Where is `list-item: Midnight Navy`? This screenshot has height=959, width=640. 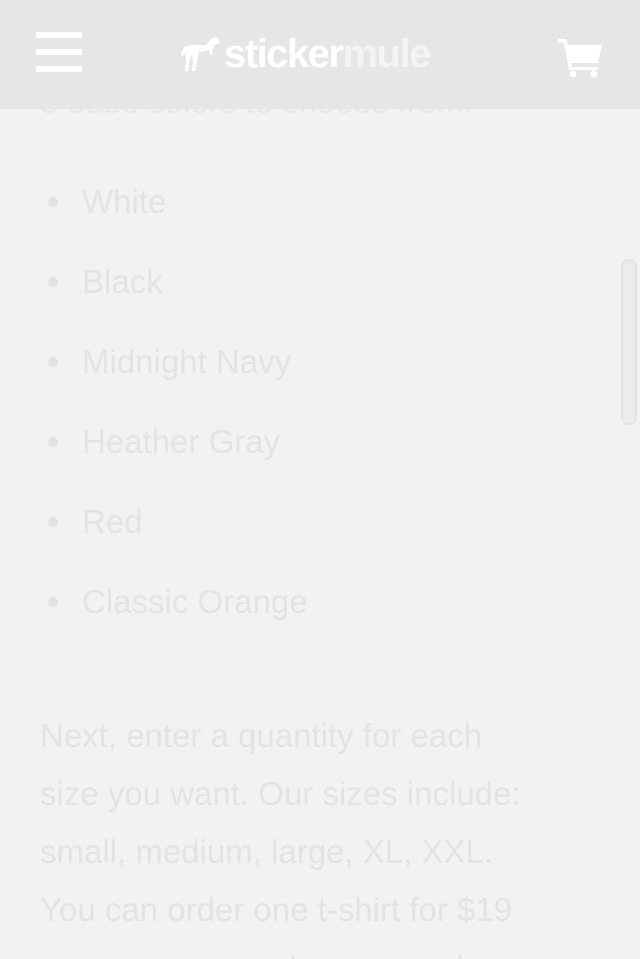
list-item: Midnight Navy is located at coordinates (174, 370).